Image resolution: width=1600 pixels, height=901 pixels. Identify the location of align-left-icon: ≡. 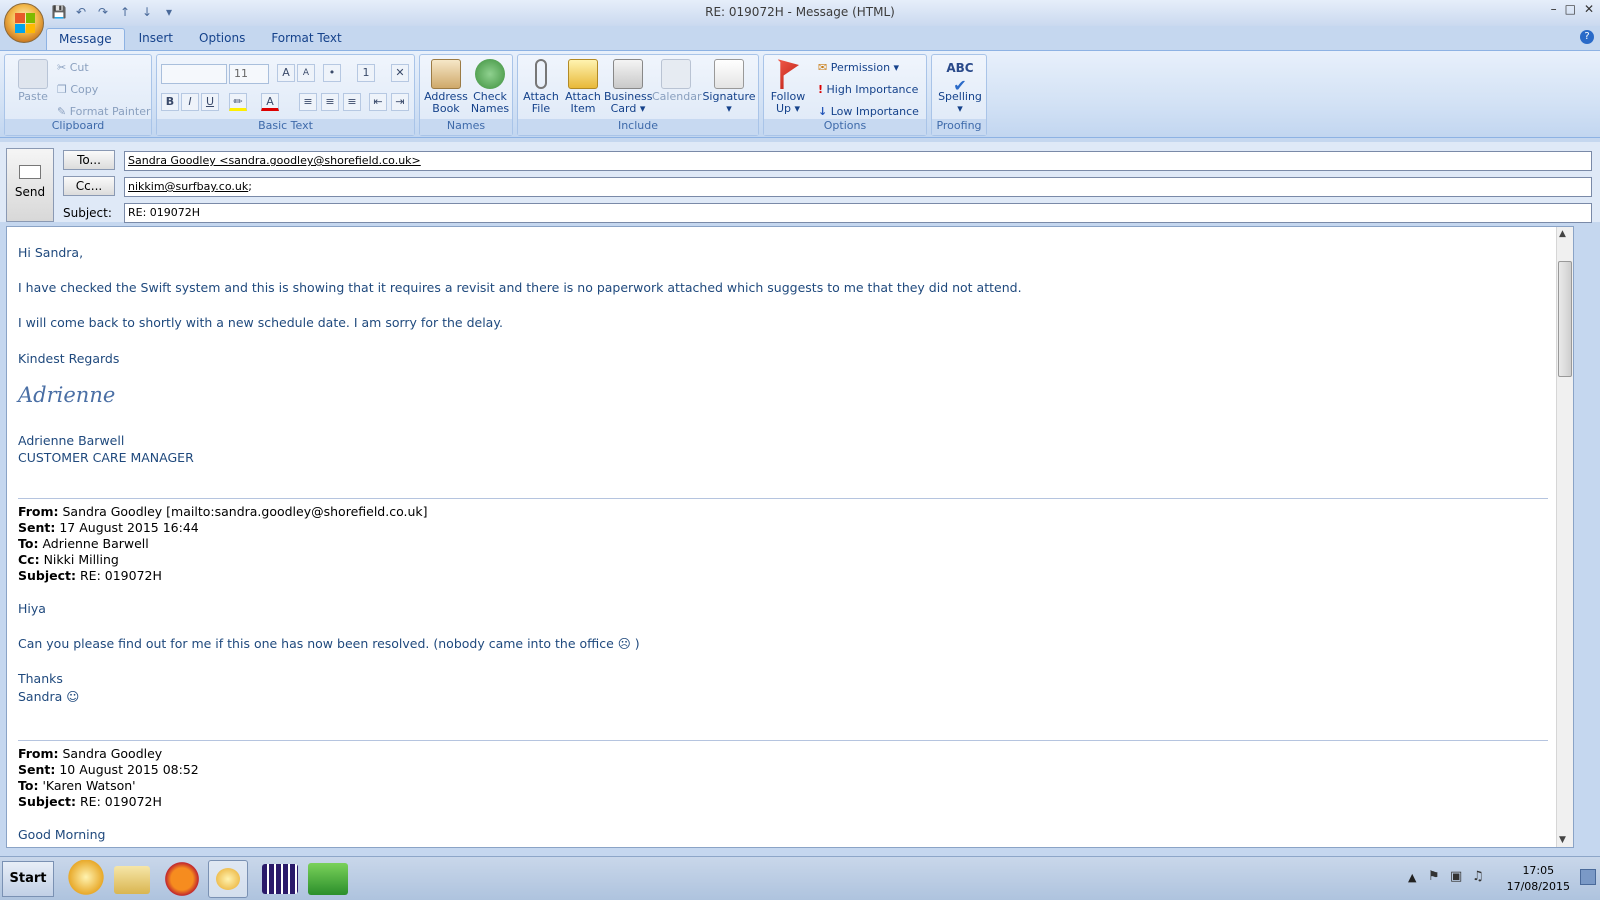
(308, 102).